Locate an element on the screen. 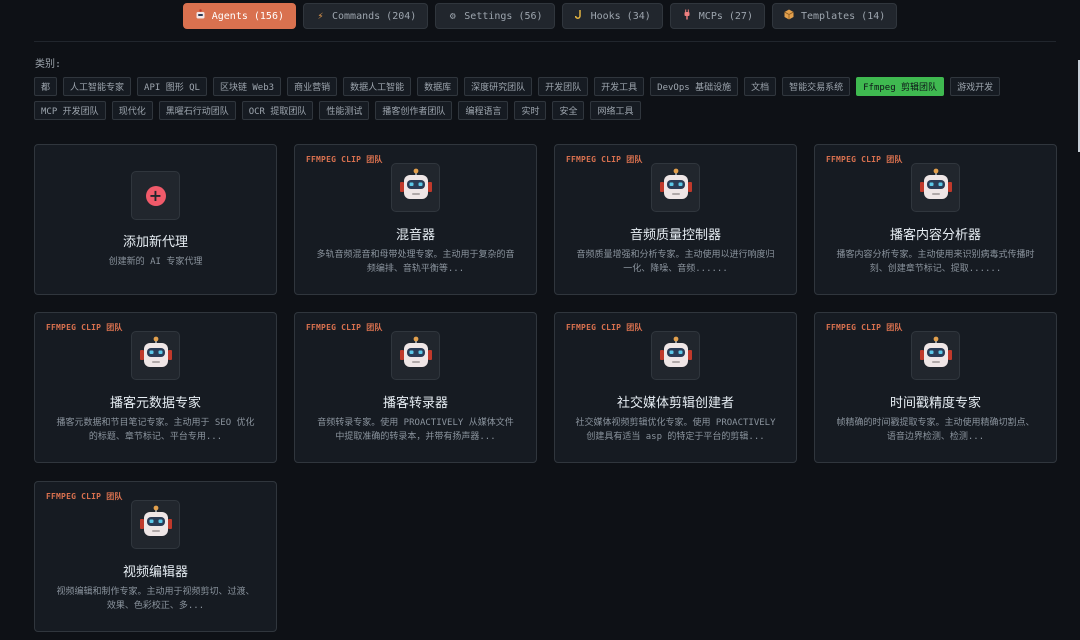 This screenshot has height=640, width=1080. tab-label: Templates (14) is located at coordinates (843, 16).